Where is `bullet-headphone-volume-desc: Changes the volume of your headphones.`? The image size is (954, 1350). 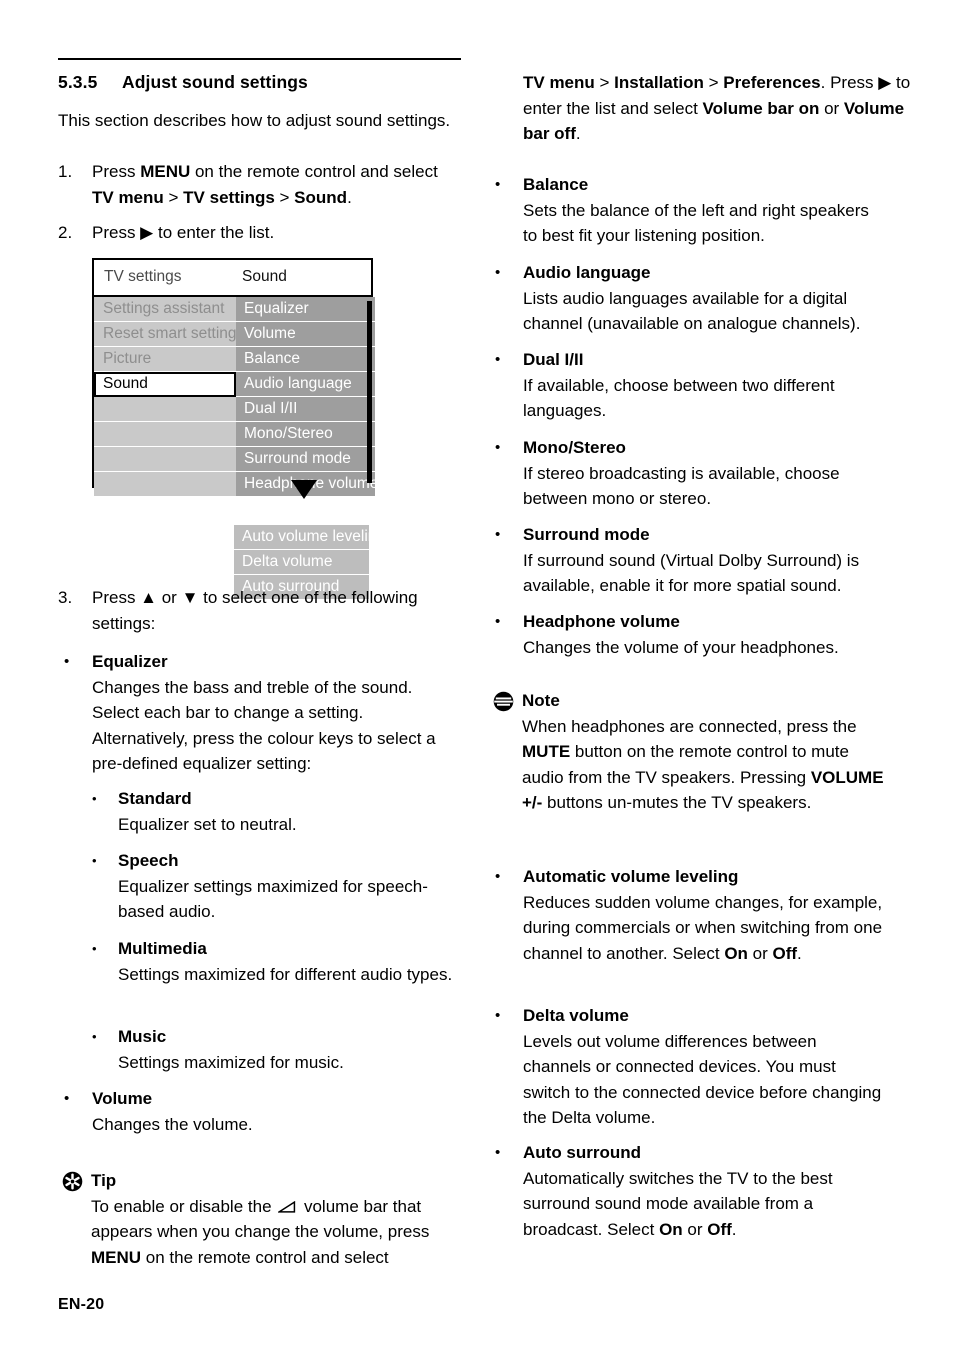
bullet-headphone-volume-desc: Changes the volume of your headphones. is located at coordinates (681, 647).